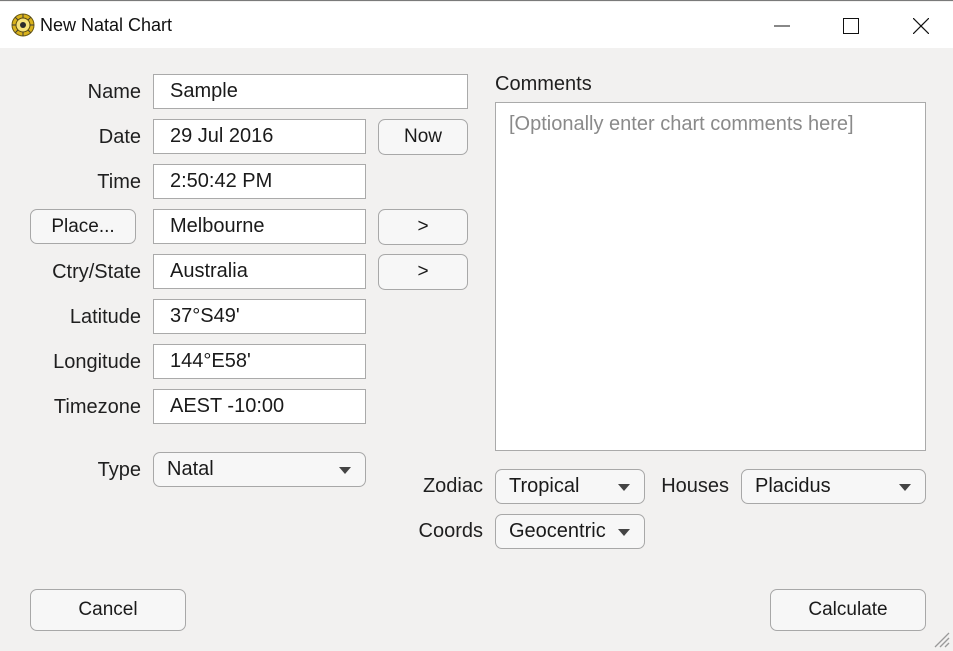 Image resolution: width=953 pixels, height=651 pixels. I want to click on houses-select: Placidus, so click(833, 486).